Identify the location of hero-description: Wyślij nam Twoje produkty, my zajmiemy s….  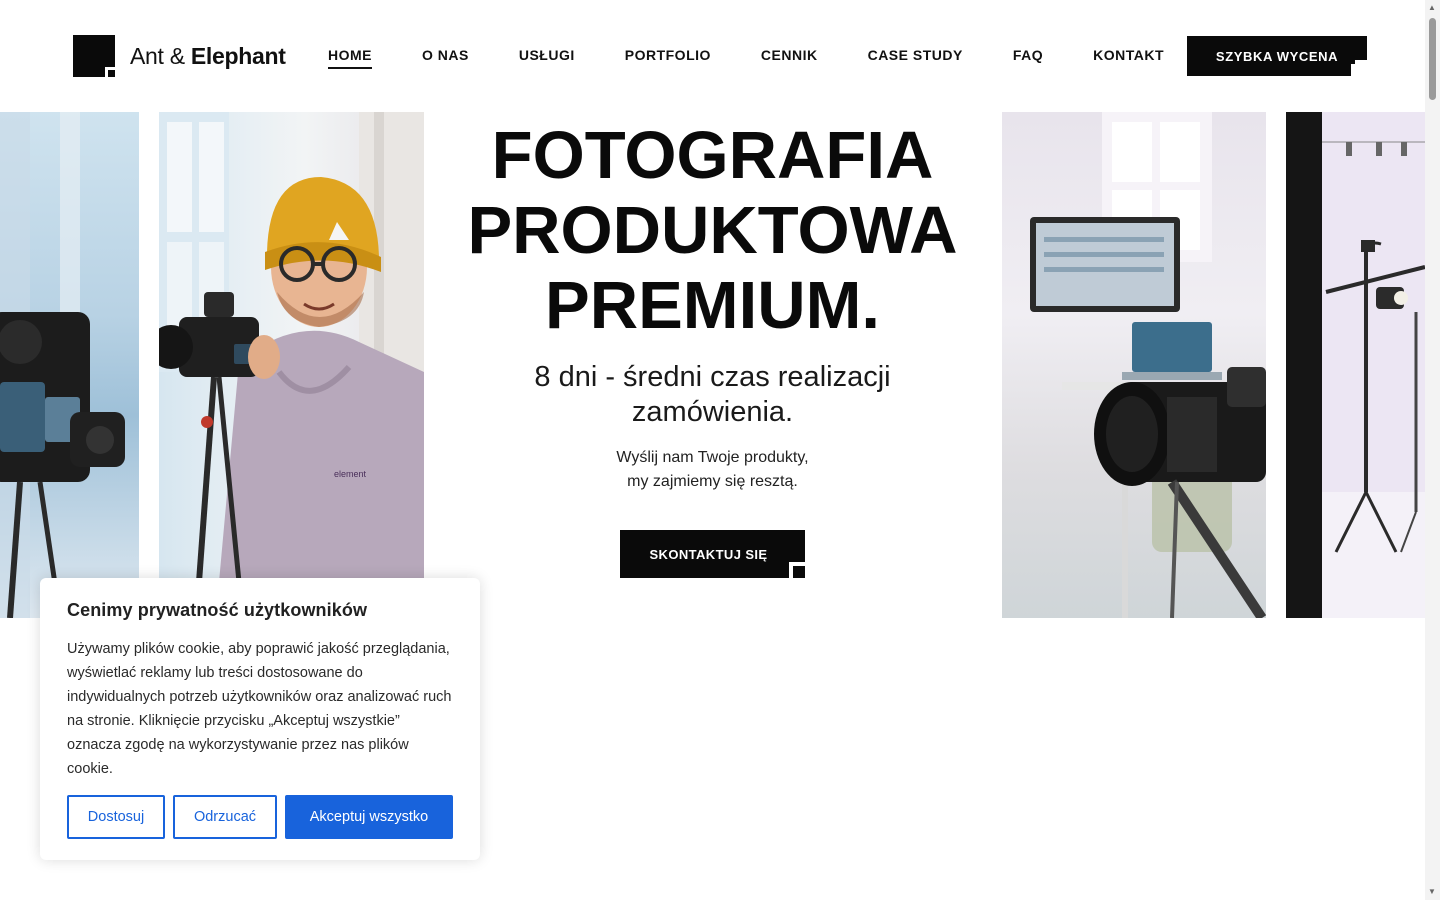
(712, 470).